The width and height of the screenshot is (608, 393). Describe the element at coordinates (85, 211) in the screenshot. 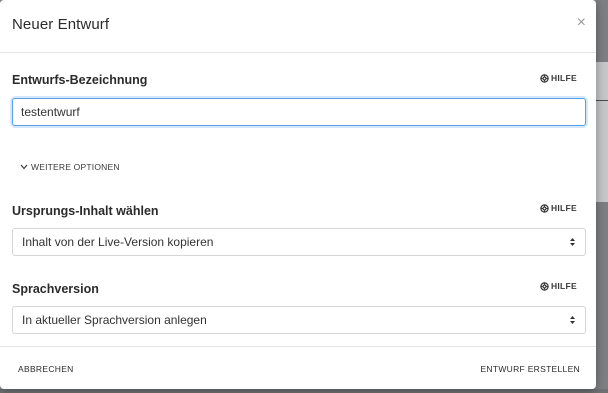

I see `origin-content-label: Ursprungs-Inhalt wählen` at that location.